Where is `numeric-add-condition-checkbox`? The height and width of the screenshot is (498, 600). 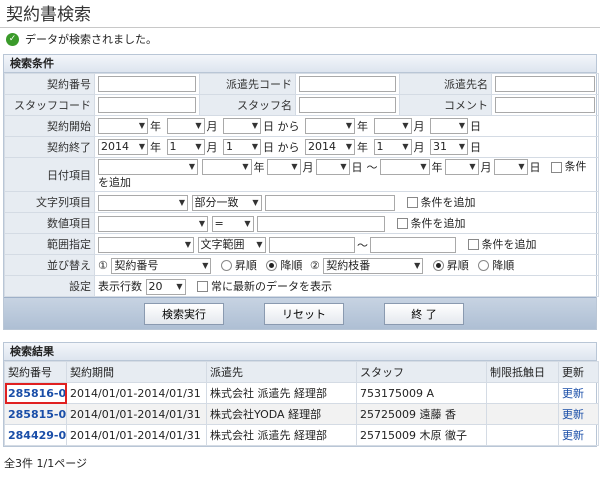
numeric-add-condition-checkbox is located at coordinates (402, 223).